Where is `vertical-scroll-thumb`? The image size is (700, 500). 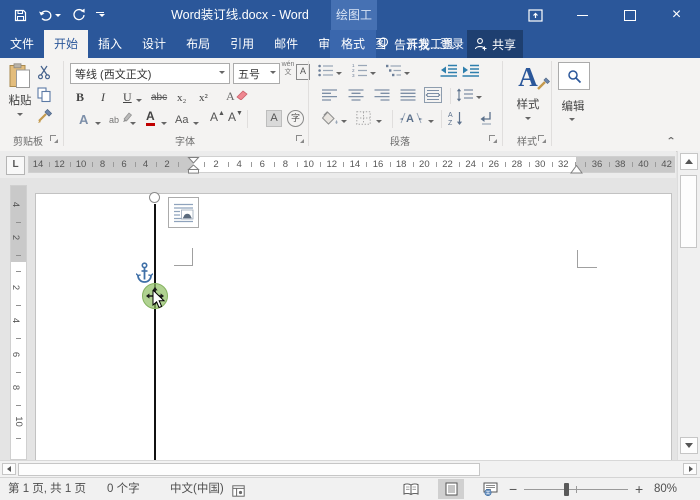 vertical-scroll-thumb is located at coordinates (688, 211).